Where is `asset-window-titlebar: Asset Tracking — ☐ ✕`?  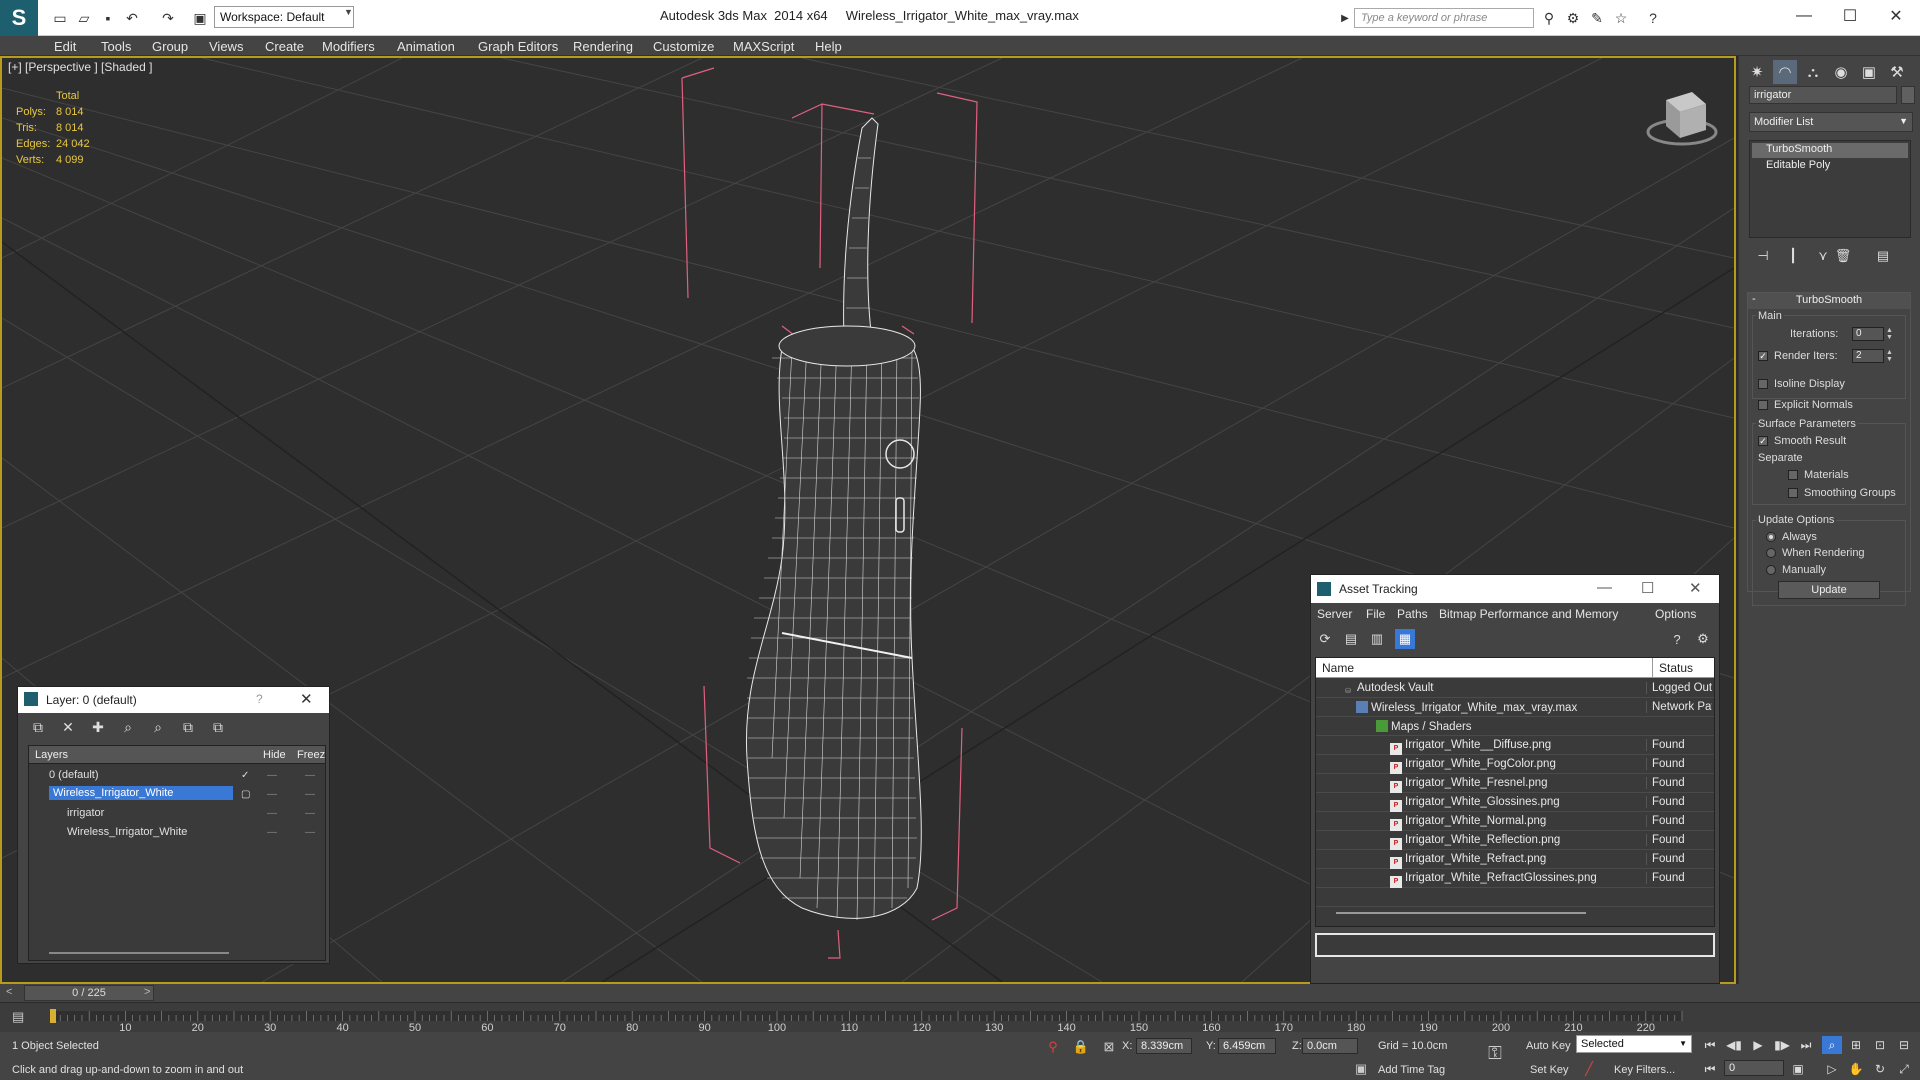 asset-window-titlebar: Asset Tracking — ☐ ✕ is located at coordinates (1515, 589).